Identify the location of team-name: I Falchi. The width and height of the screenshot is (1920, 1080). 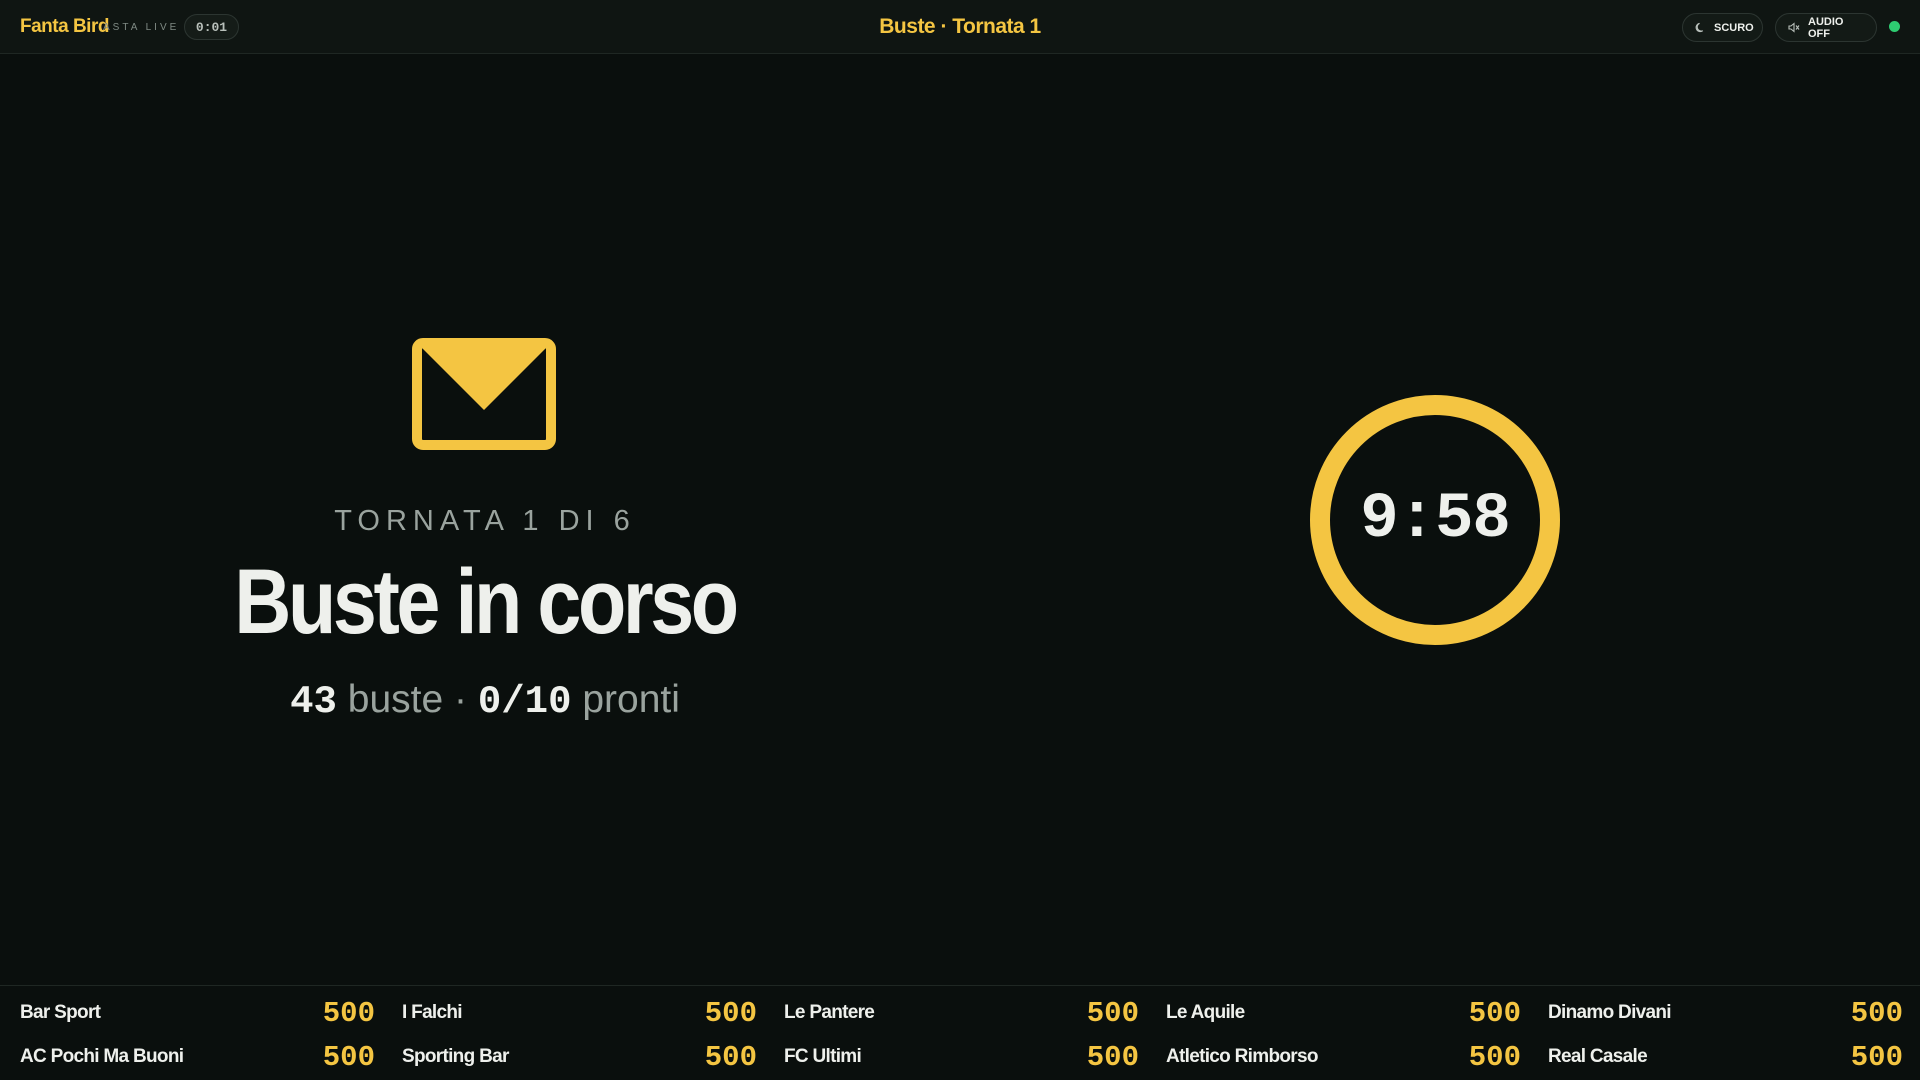
(432, 1012).